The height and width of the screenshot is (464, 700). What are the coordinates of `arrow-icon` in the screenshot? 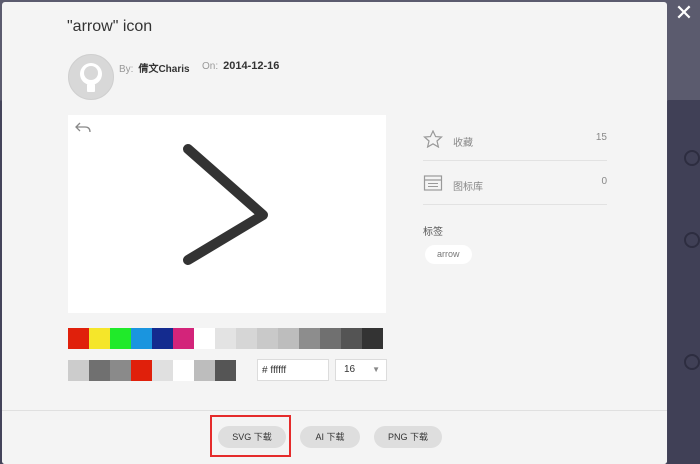 It's located at (225, 204).